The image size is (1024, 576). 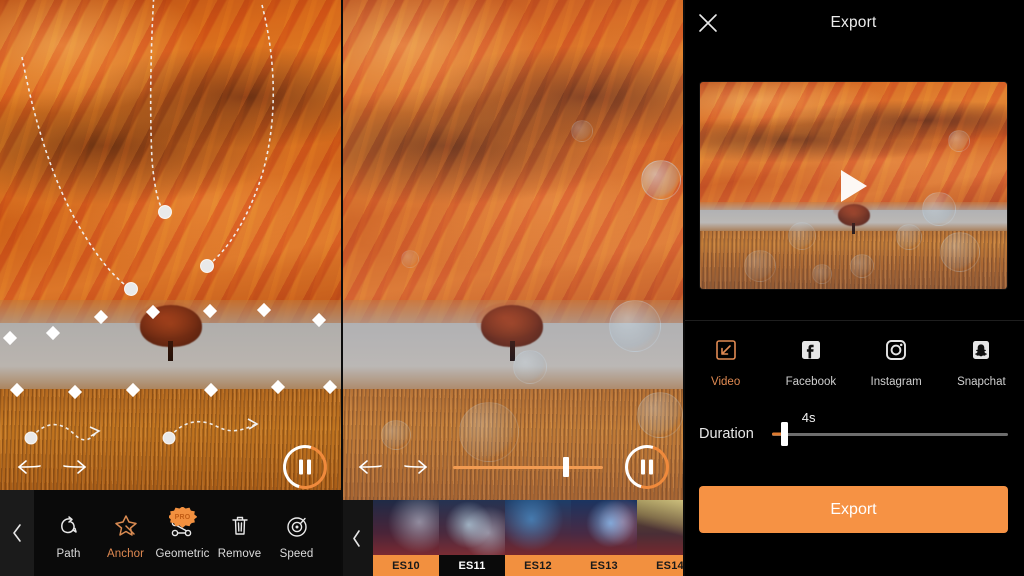 What do you see at coordinates (165, 212) in the screenshot?
I see `motion-path-2-endpoint` at bounding box center [165, 212].